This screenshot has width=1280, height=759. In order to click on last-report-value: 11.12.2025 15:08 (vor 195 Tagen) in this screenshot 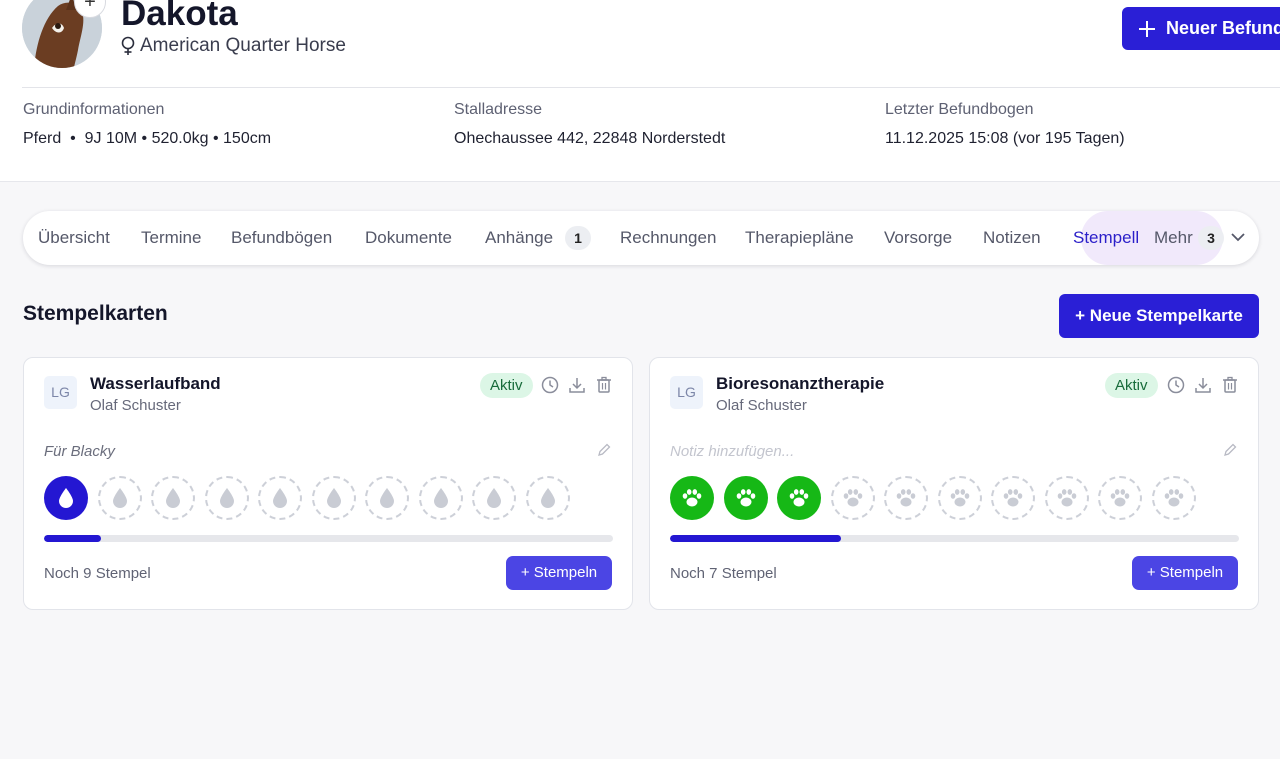, I will do `click(1005, 138)`.